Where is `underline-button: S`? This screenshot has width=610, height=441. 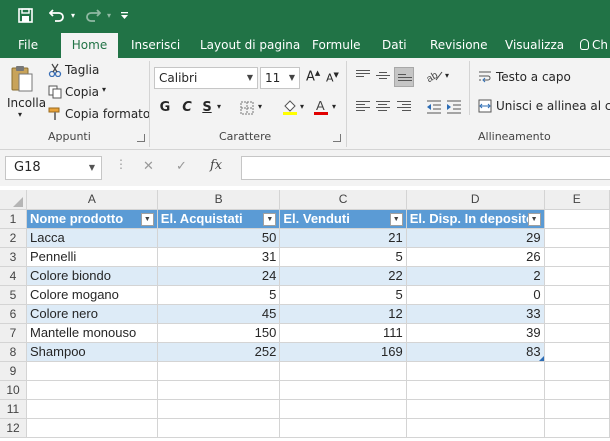 underline-button: S is located at coordinates (207, 107).